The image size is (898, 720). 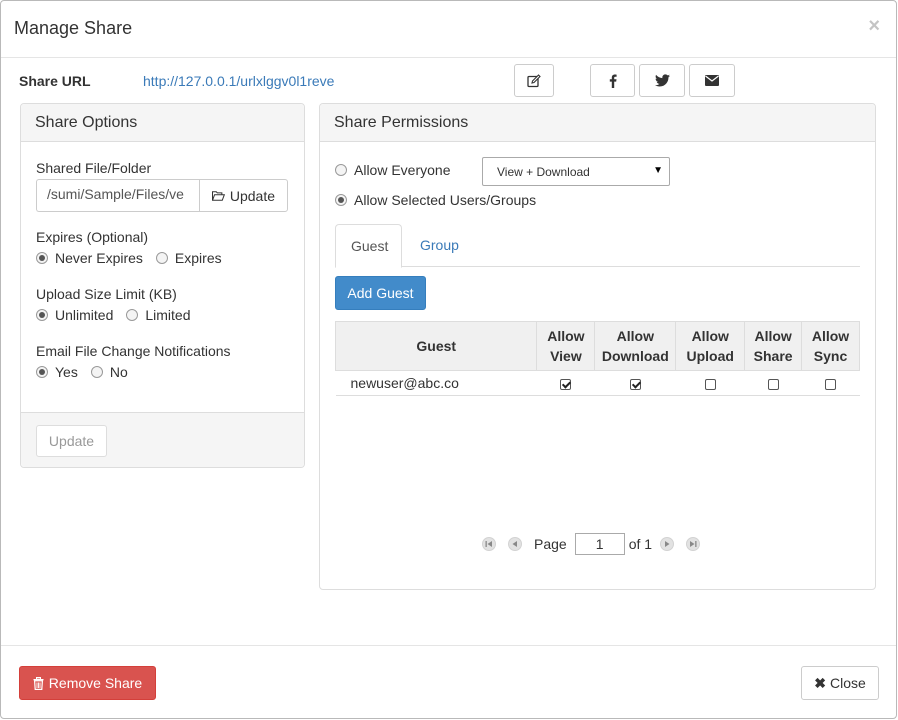 What do you see at coordinates (693, 544) in the screenshot?
I see `last-page-icon` at bounding box center [693, 544].